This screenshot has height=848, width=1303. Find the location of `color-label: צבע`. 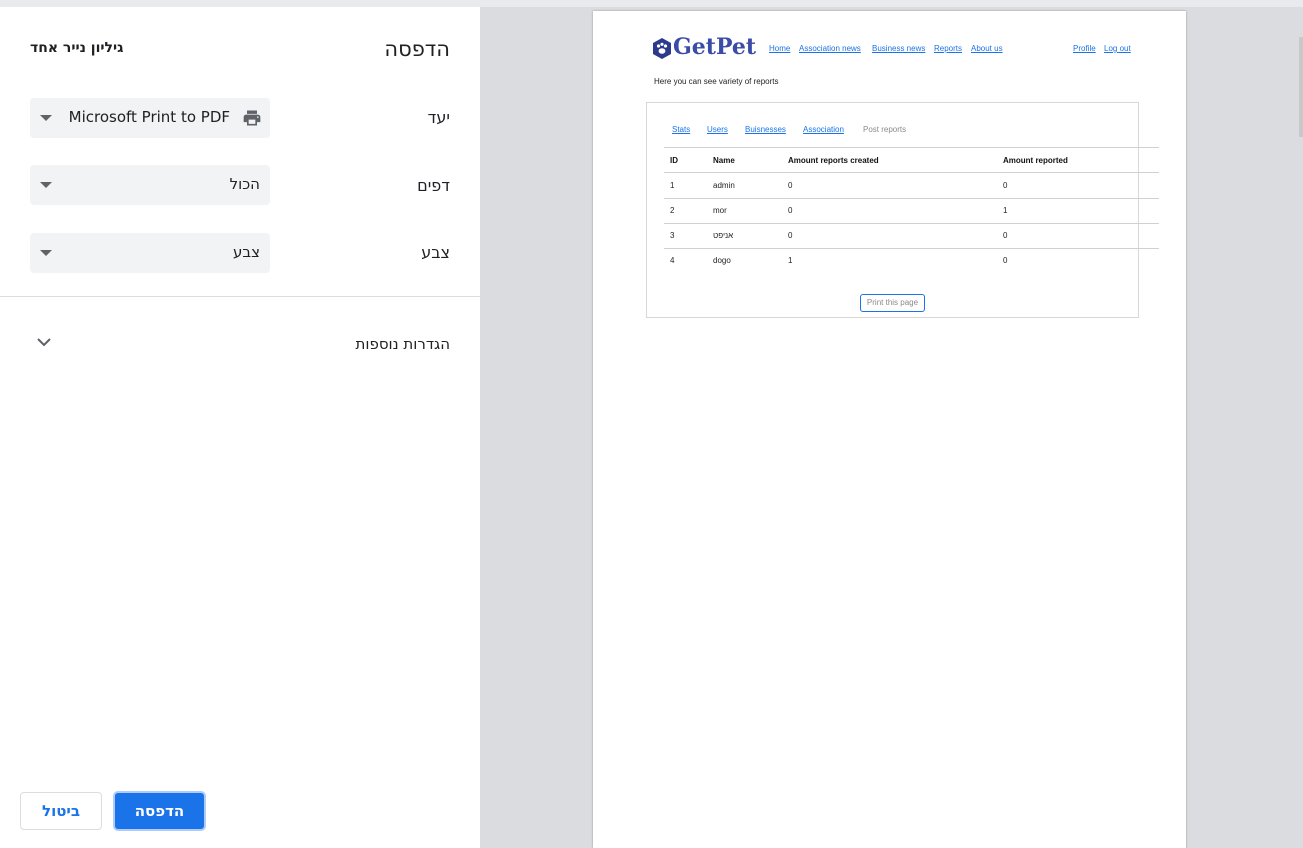

color-label: צבע is located at coordinates (435, 252).